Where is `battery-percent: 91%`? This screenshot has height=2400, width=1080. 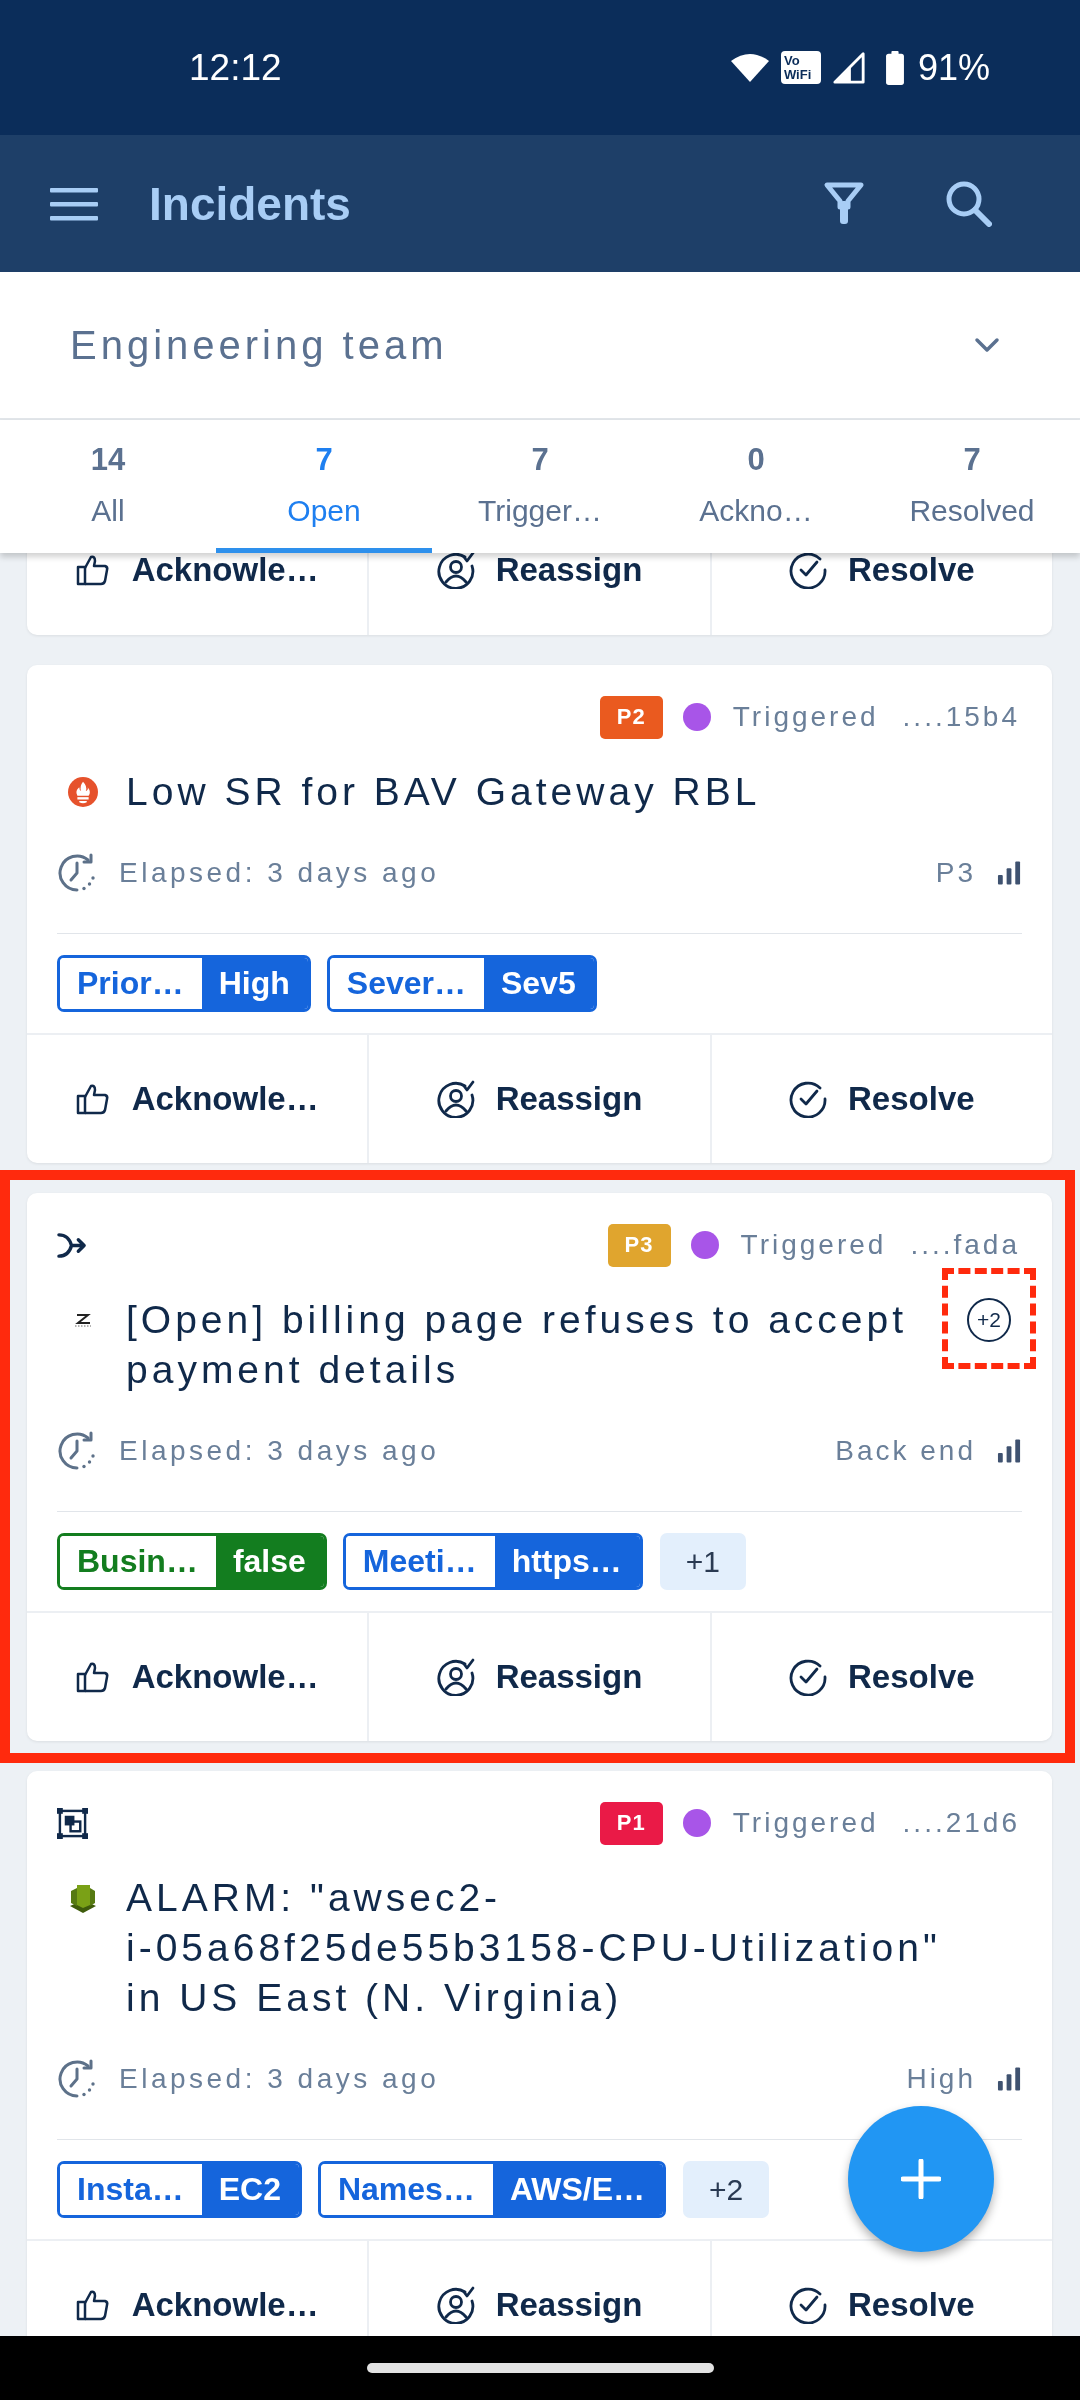
battery-percent: 91% is located at coordinates (953, 67).